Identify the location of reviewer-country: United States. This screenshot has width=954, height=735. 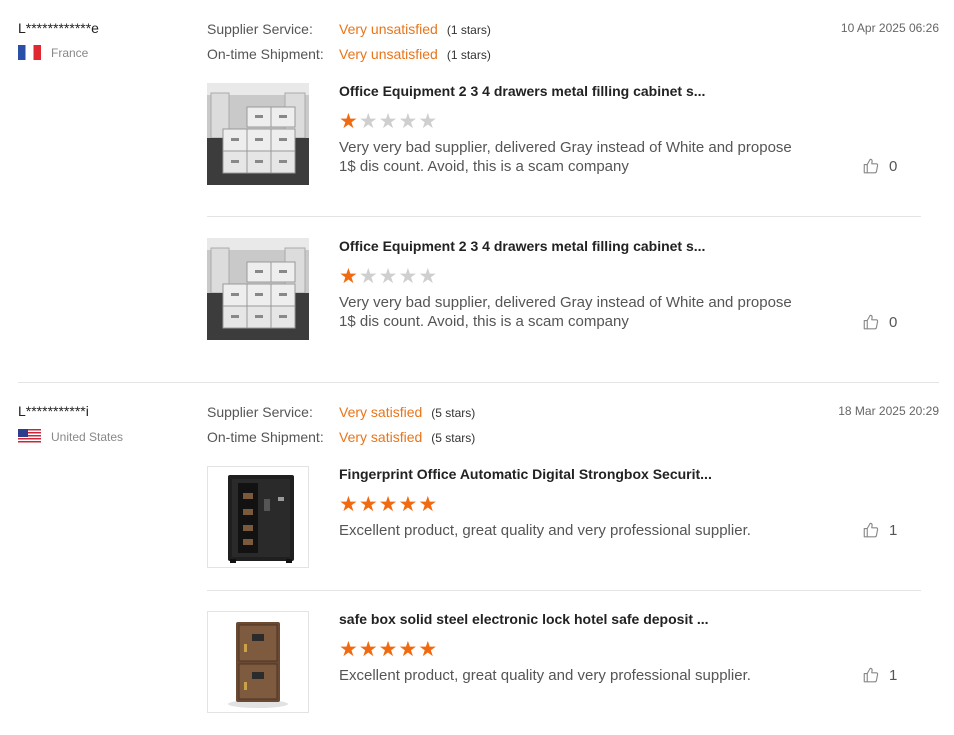
(70, 436).